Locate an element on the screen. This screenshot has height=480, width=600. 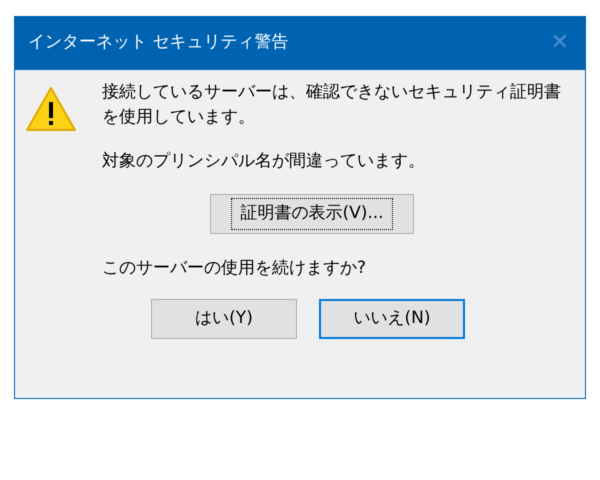
dialog-button: いいえ(N) is located at coordinates (392, 319).